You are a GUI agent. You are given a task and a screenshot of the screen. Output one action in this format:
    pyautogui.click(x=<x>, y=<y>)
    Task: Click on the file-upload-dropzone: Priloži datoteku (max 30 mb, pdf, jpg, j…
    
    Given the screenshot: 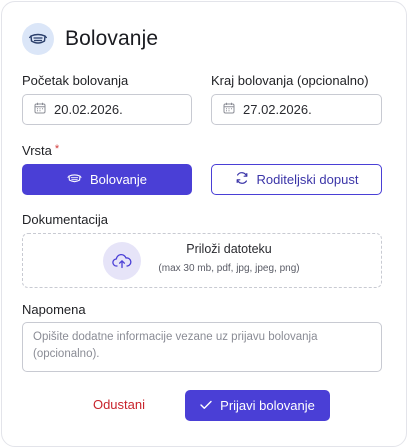 What is the action you would take?
    pyautogui.click(x=202, y=260)
    